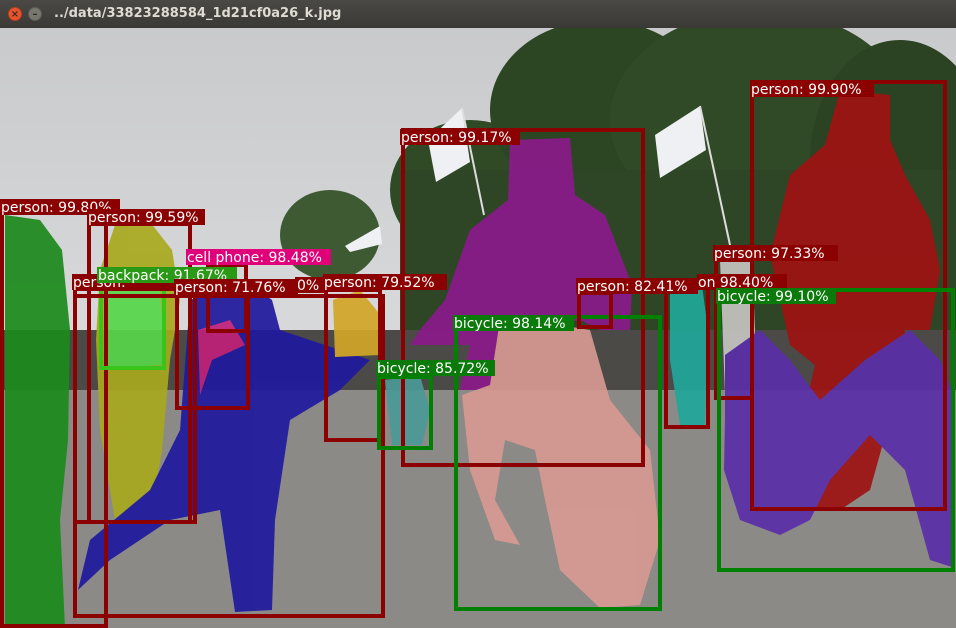  I want to click on label-cell-phone: cell phone: 98.48%, so click(254, 258).